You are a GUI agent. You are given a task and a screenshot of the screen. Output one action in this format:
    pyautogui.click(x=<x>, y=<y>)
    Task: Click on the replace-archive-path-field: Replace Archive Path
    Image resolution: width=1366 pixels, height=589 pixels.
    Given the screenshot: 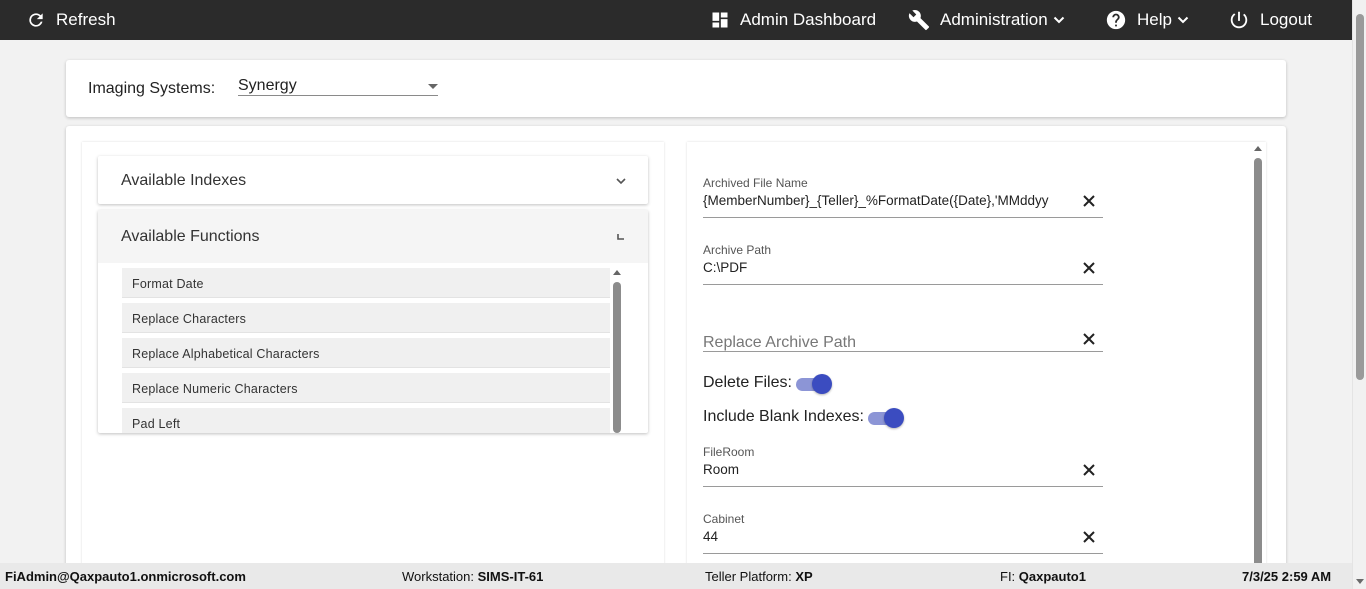 What is the action you would take?
    pyautogui.click(x=903, y=331)
    